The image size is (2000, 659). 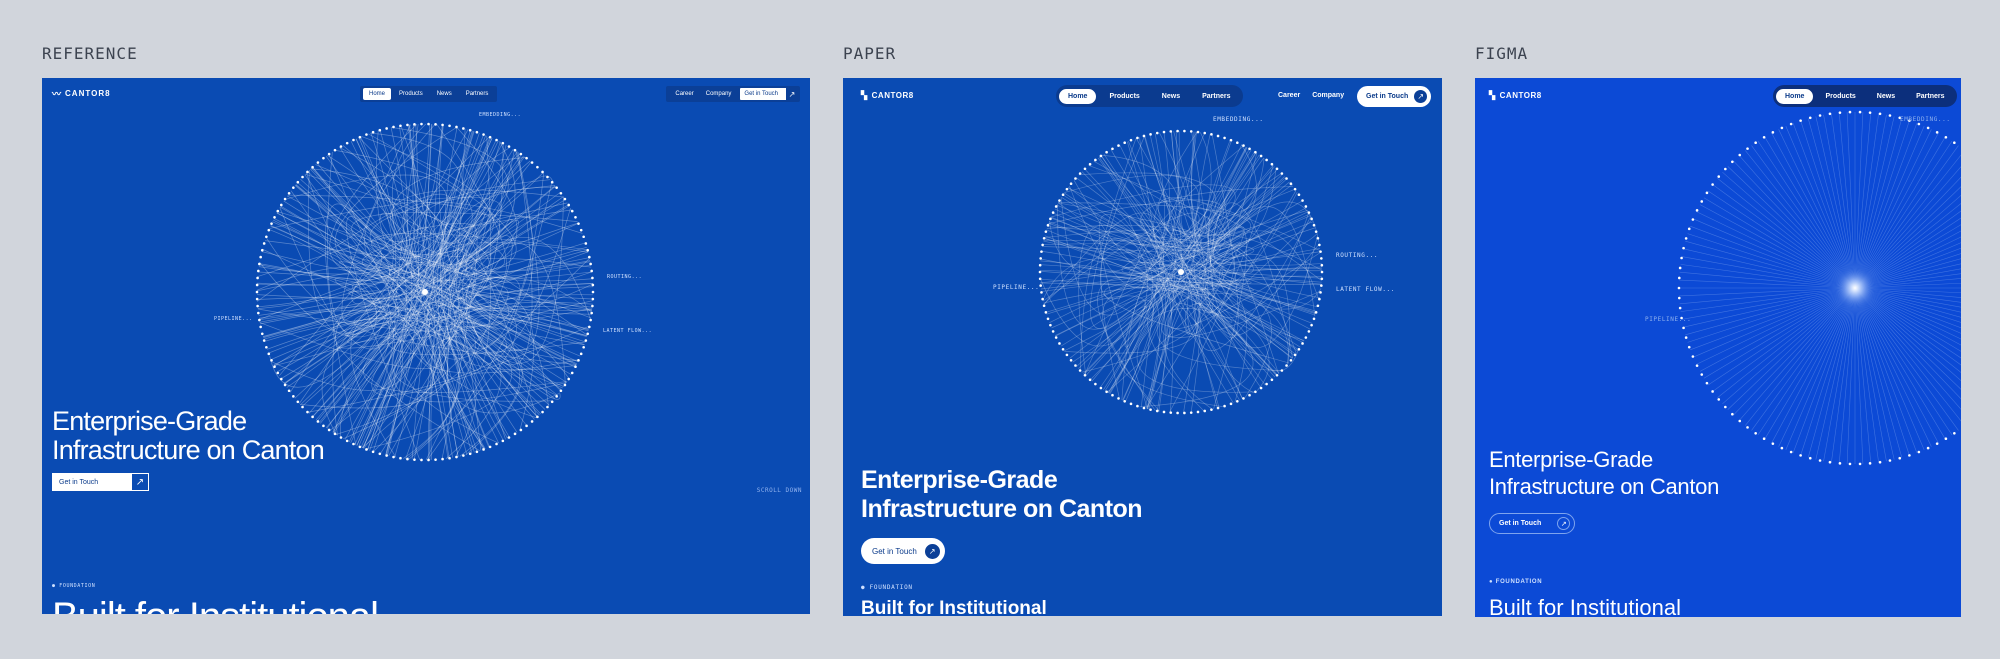 I want to click on center-glow, so click(x=1855, y=288).